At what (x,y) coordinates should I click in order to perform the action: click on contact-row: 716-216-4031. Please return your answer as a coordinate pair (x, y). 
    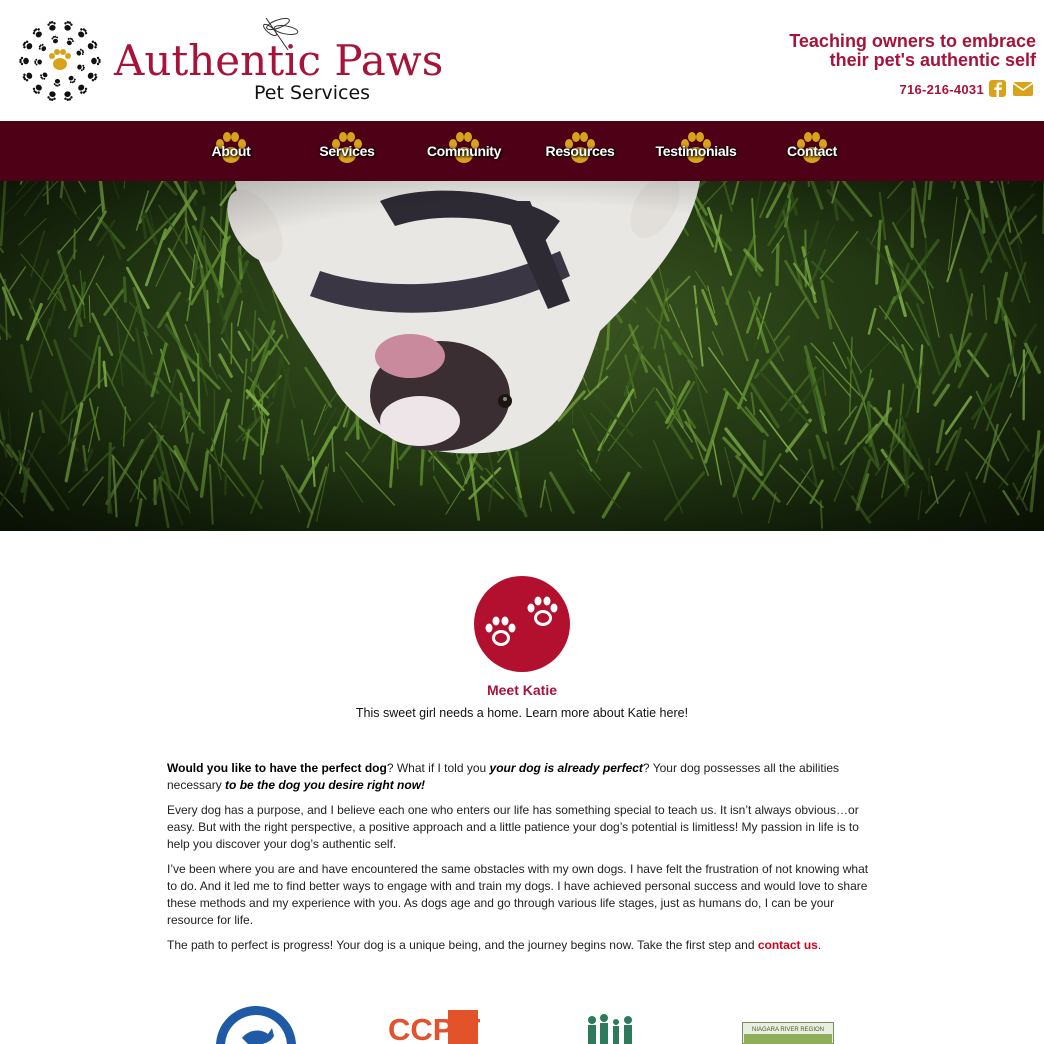
    Looking at the image, I should click on (966, 89).